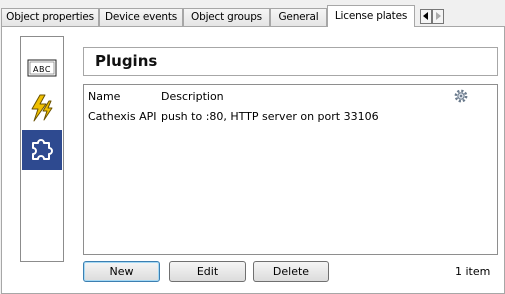 The height and width of the screenshot is (294, 505). Describe the element at coordinates (226, 17) in the screenshot. I see `tab-object-groups: Object groups` at that location.